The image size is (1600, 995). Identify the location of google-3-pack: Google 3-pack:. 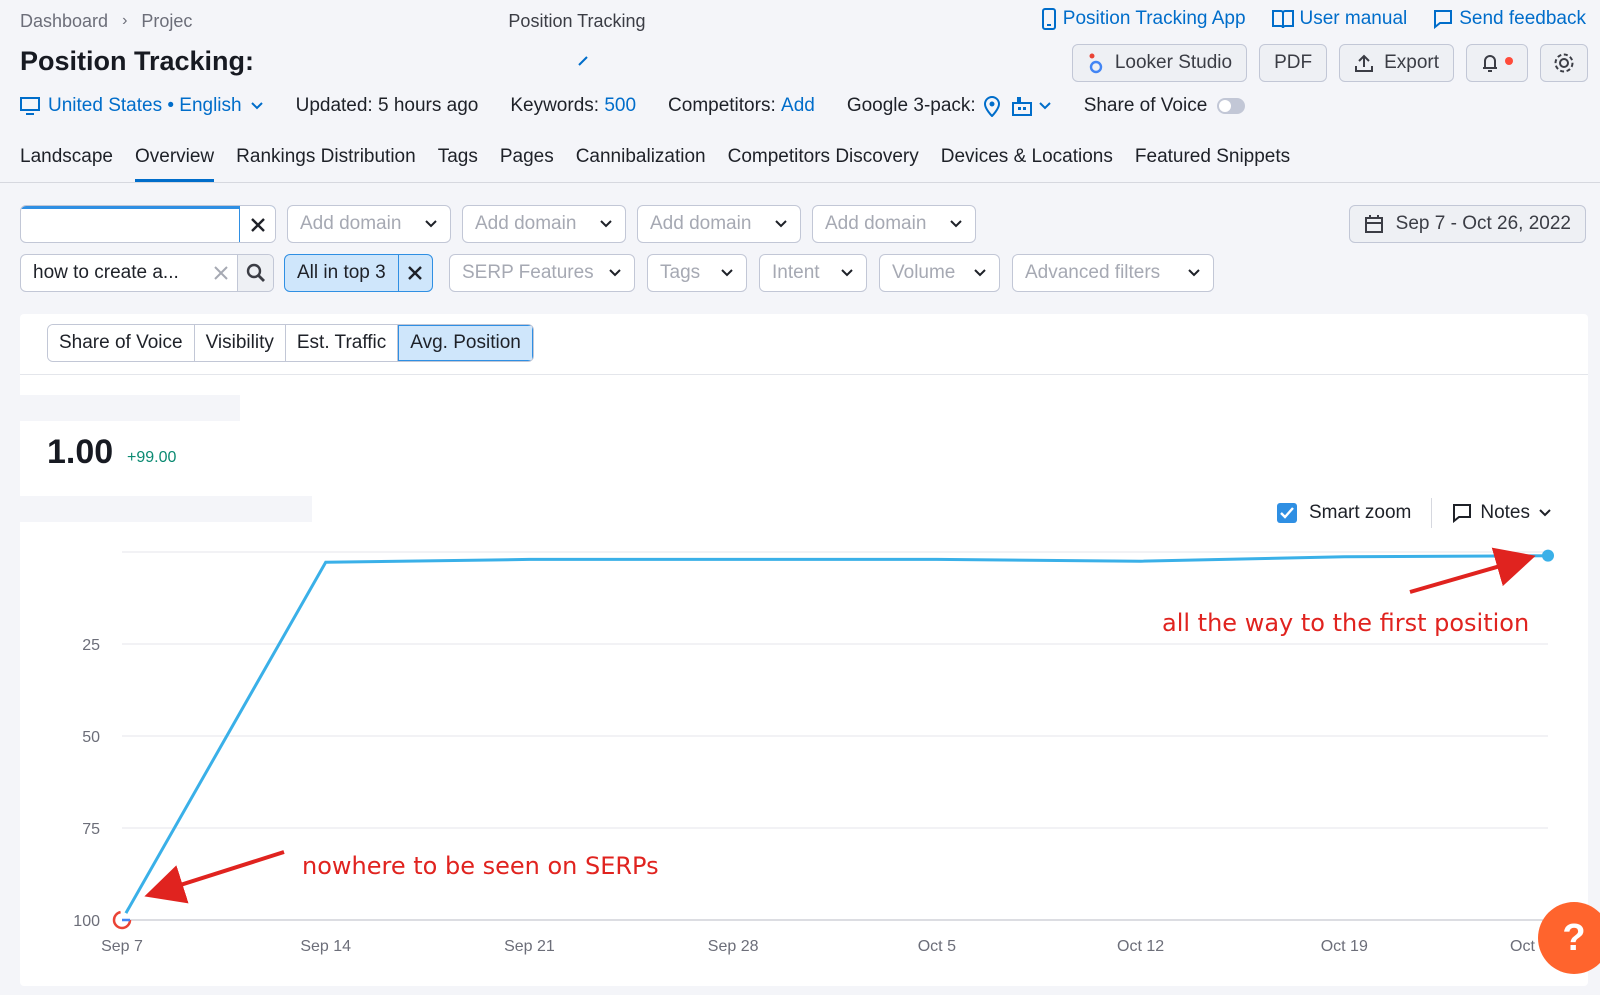
(949, 106).